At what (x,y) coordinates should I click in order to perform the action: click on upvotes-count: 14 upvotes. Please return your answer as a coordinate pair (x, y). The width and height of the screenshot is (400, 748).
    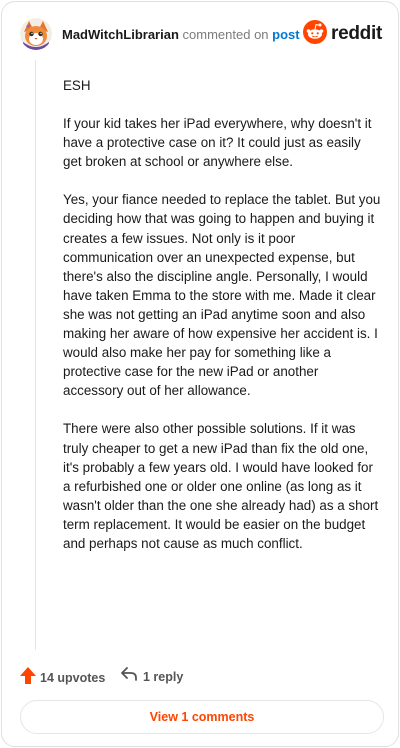
    Looking at the image, I should click on (73, 678).